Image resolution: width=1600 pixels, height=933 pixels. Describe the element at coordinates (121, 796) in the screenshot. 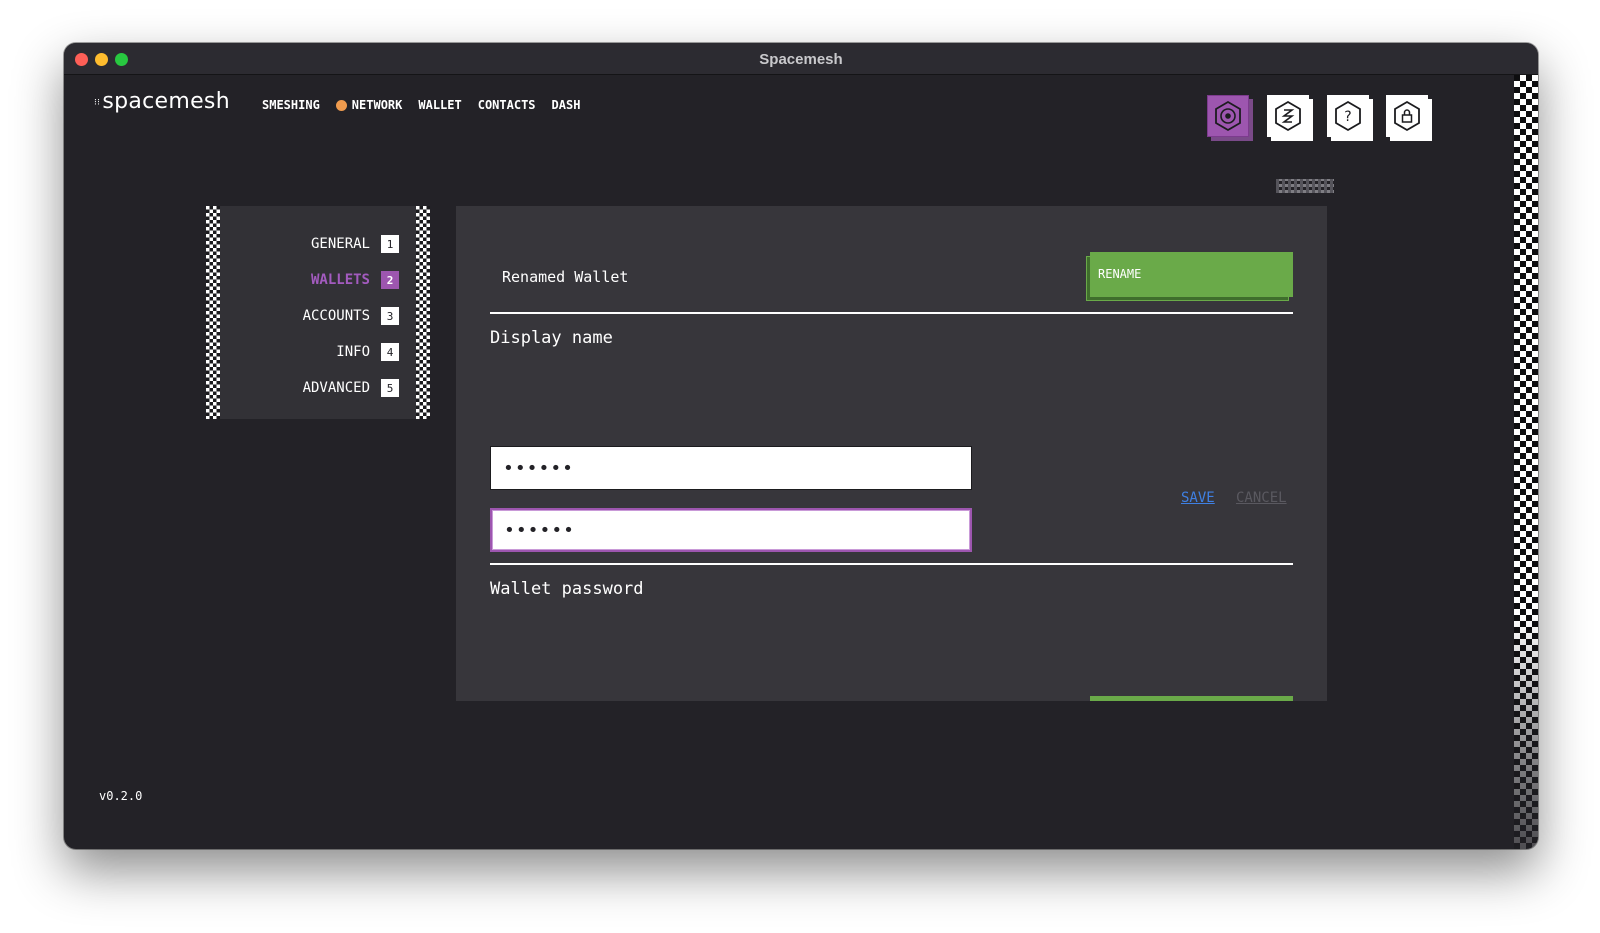

I see `app-version: v0.2.0` at that location.